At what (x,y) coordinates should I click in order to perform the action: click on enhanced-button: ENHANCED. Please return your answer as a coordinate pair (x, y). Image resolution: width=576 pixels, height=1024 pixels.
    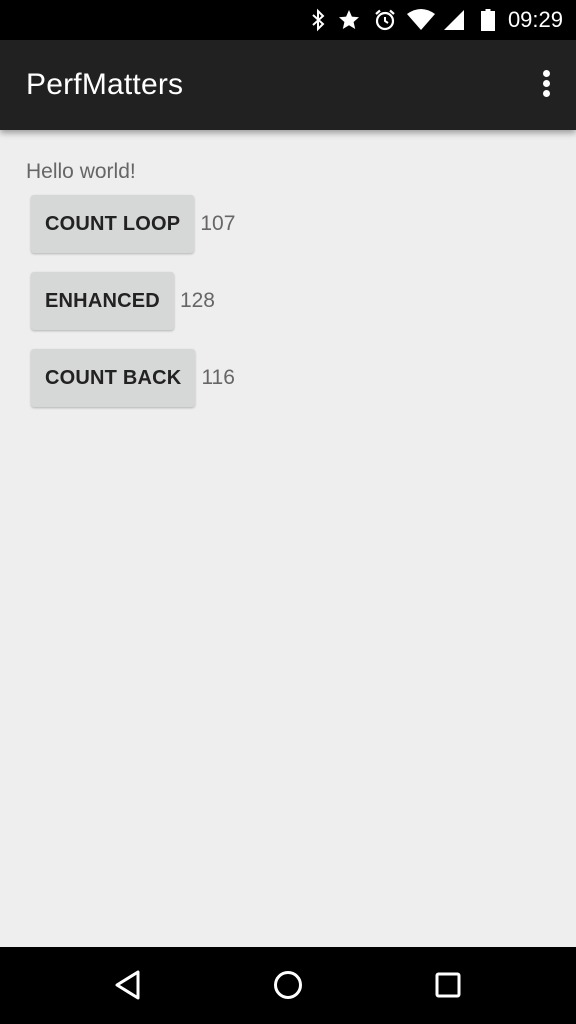
    Looking at the image, I should click on (102, 301).